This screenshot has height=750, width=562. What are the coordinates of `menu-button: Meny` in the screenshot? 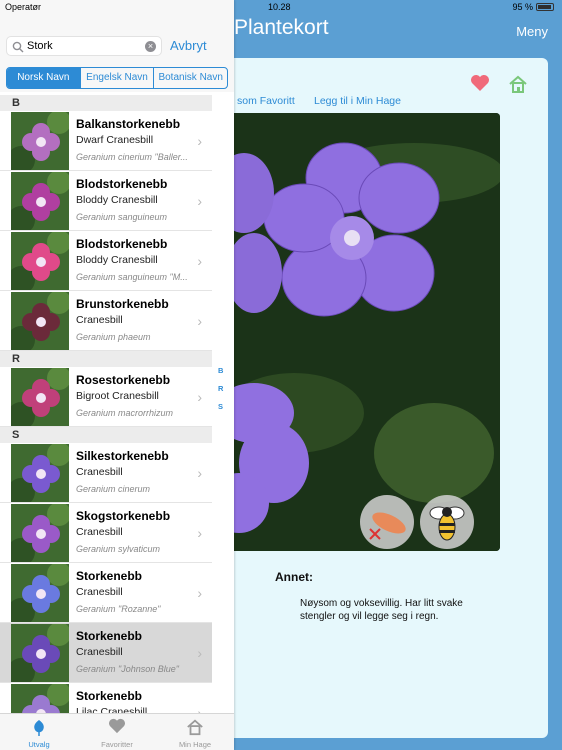 It's located at (532, 31).